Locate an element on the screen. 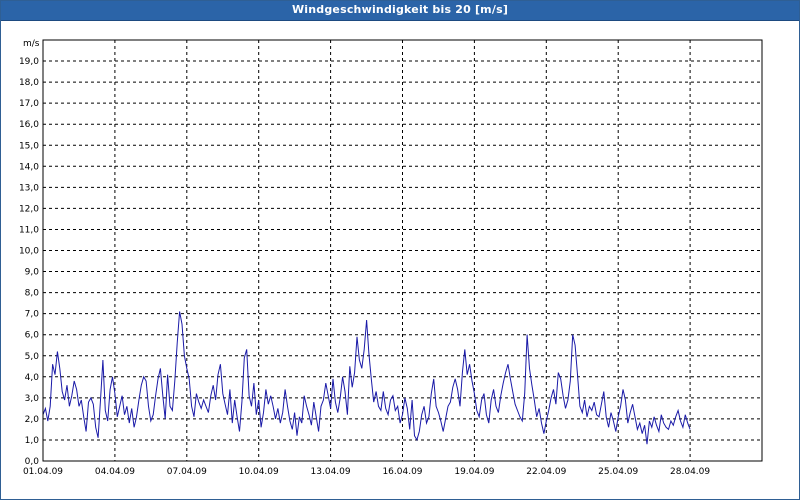  y-tick-label: 12,0 is located at coordinates (29, 209).